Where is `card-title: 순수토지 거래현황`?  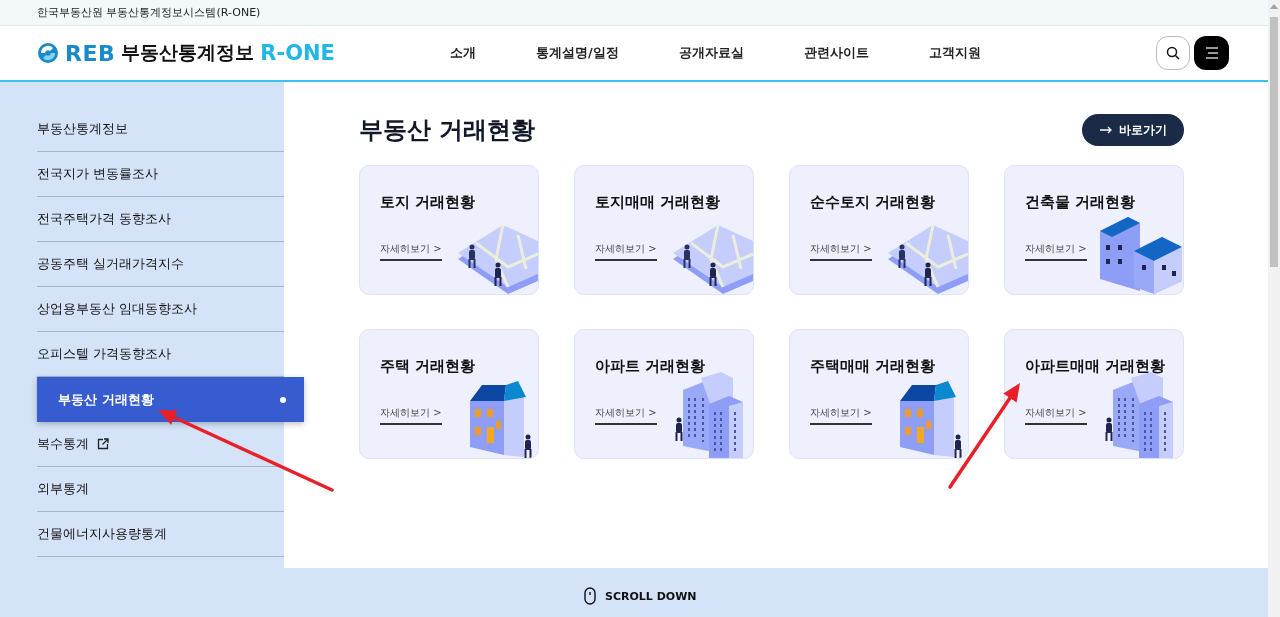 card-title: 순수토지 거래현황 is located at coordinates (873, 202).